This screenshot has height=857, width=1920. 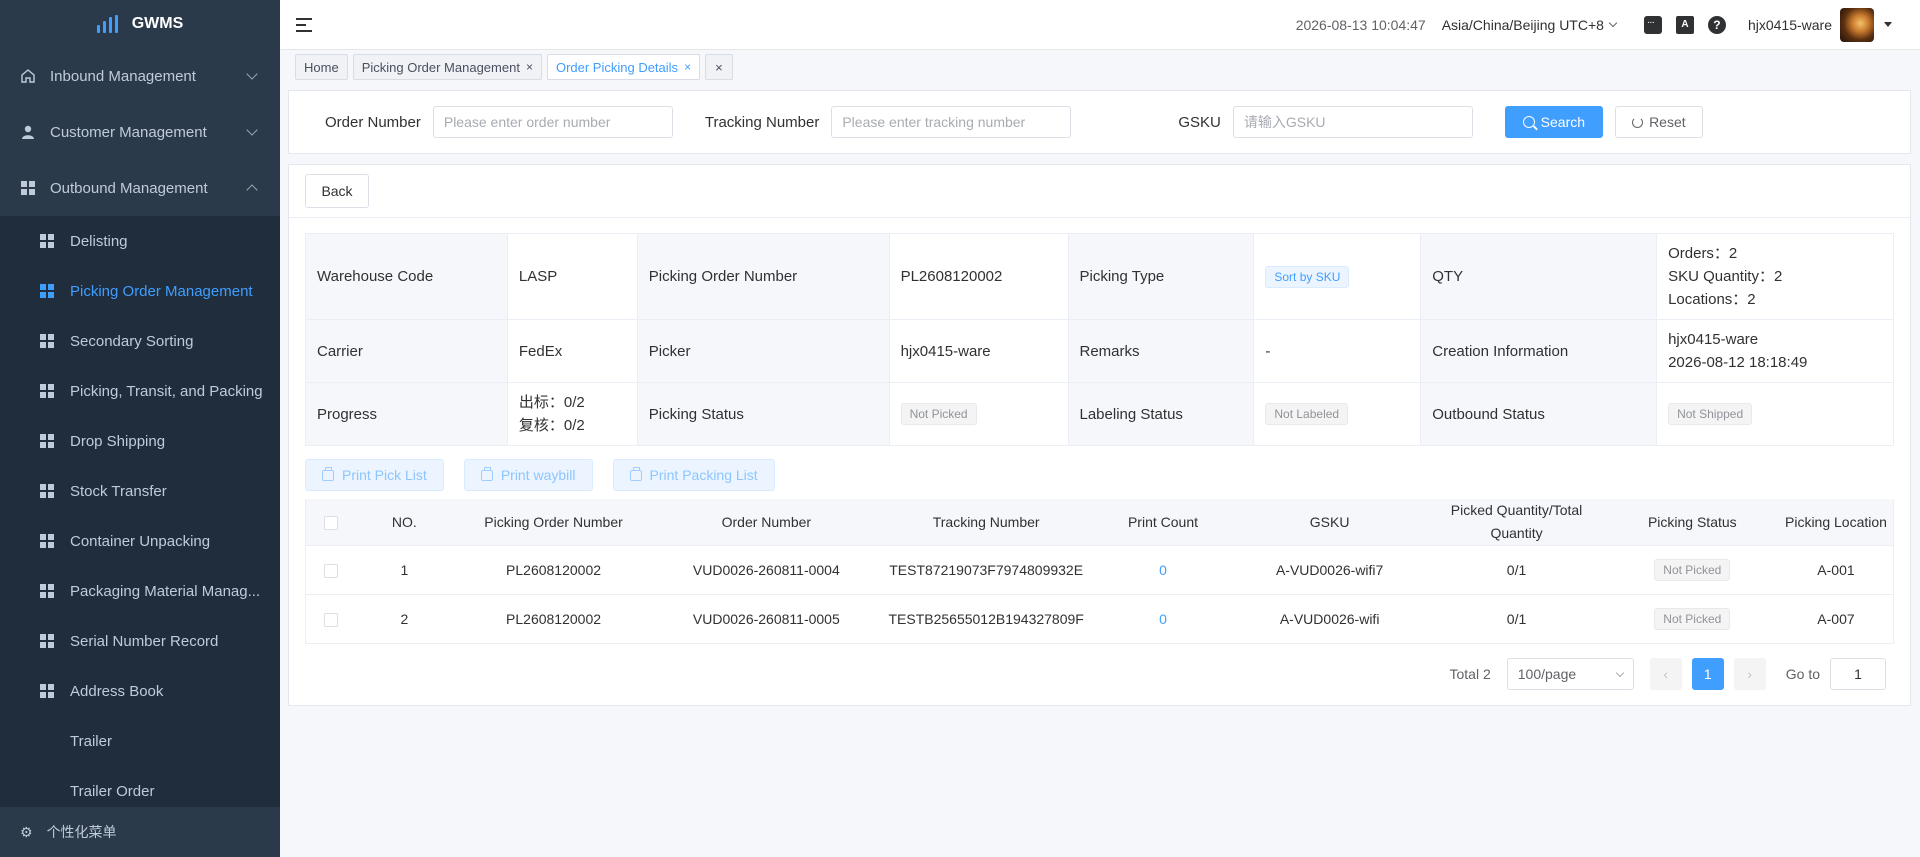 I want to click on progress-value: 出标：0/2 复核：0/2, so click(x=572, y=414).